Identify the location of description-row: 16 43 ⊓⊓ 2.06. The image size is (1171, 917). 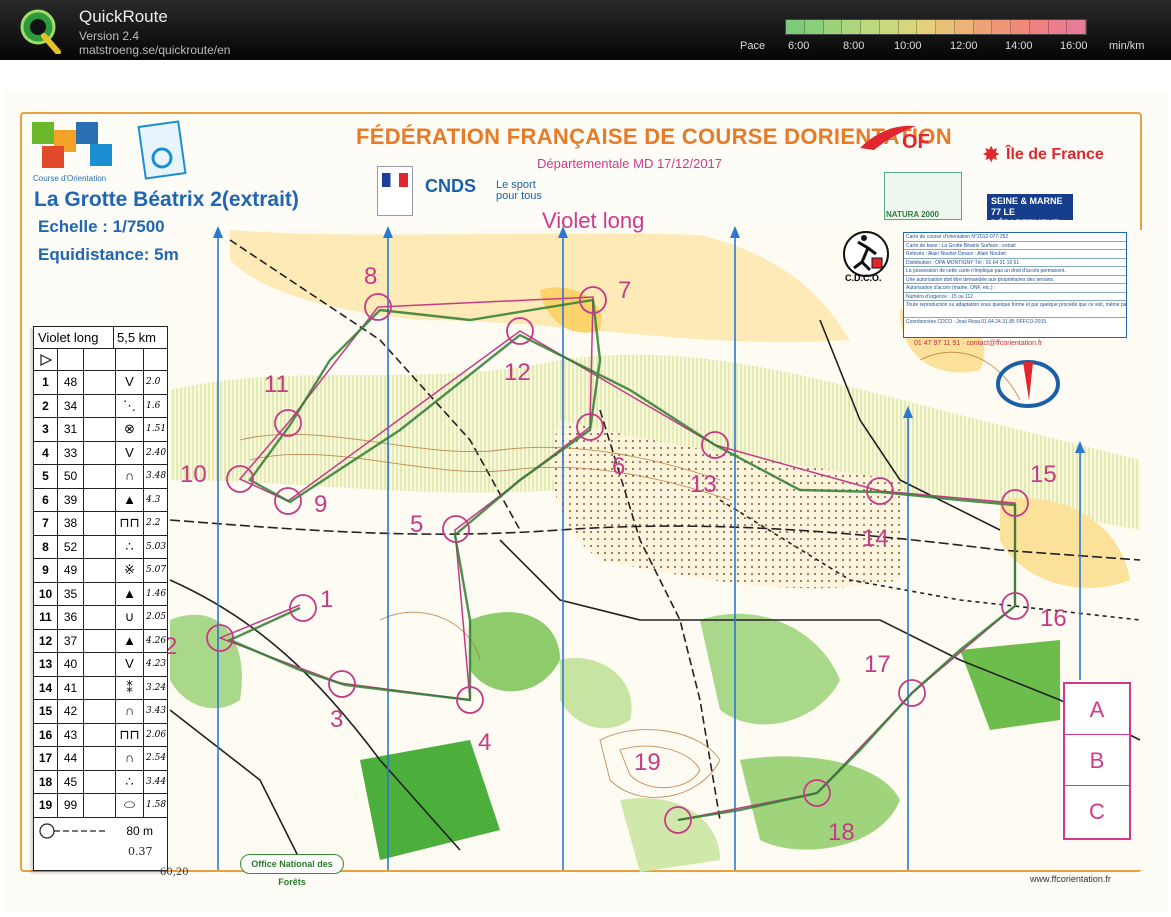
(100, 735).